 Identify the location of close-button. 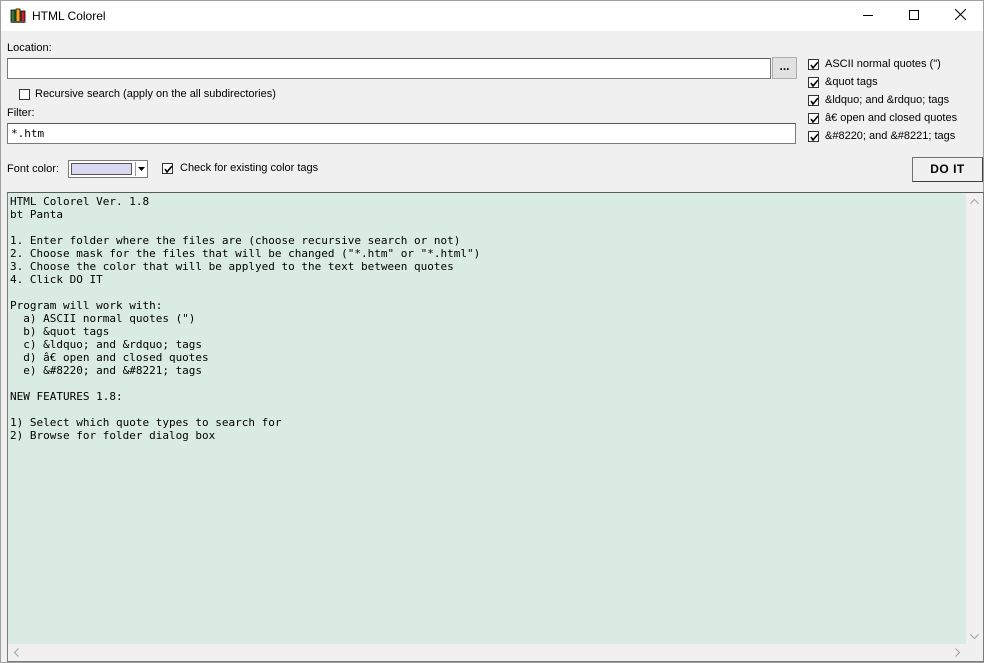
(960, 16).